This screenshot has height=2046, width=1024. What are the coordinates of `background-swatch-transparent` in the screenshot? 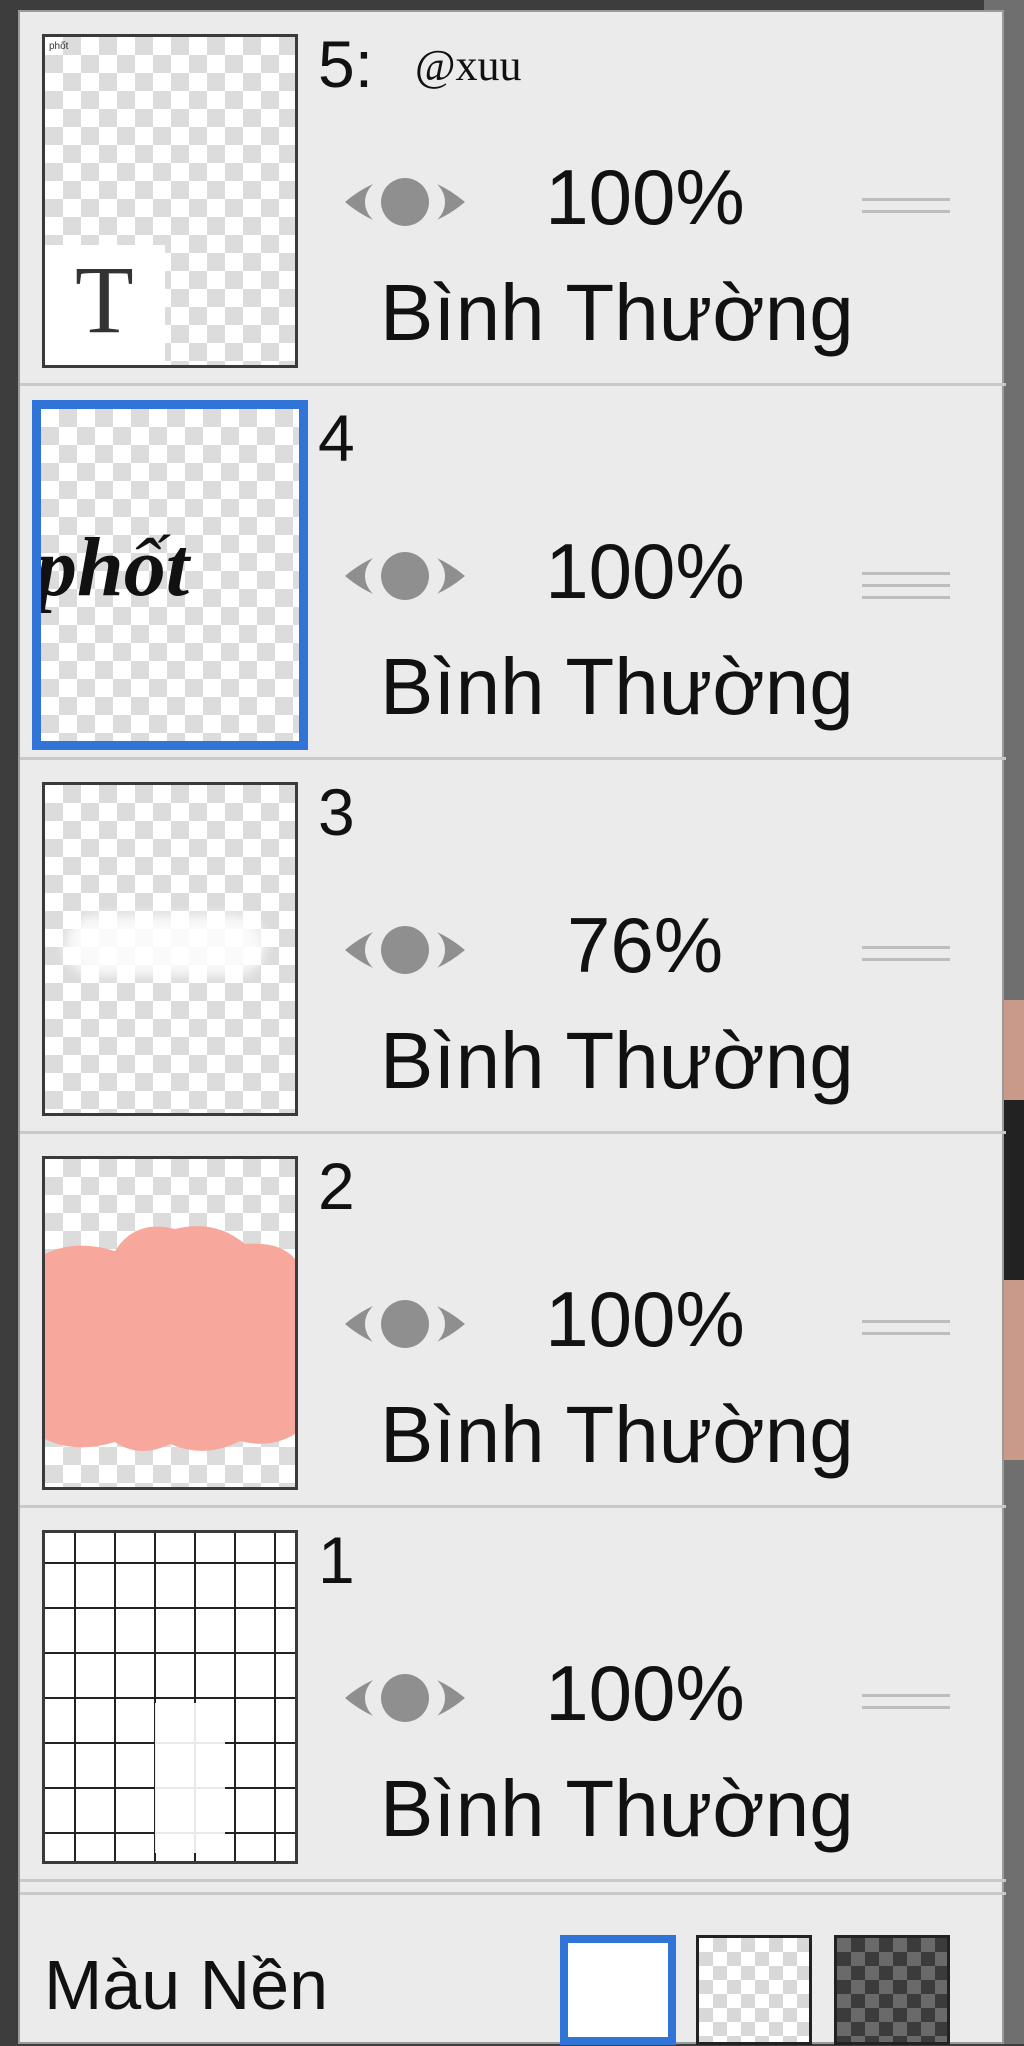 It's located at (754, 1990).